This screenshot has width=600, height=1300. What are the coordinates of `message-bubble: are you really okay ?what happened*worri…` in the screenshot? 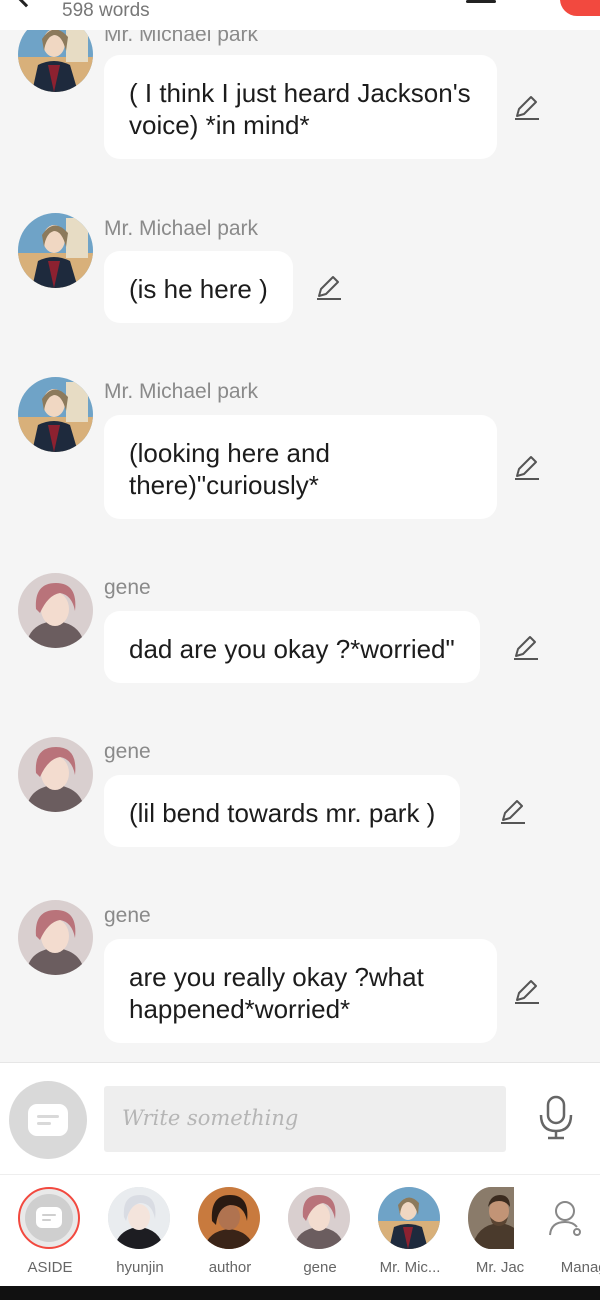 It's located at (300, 991).